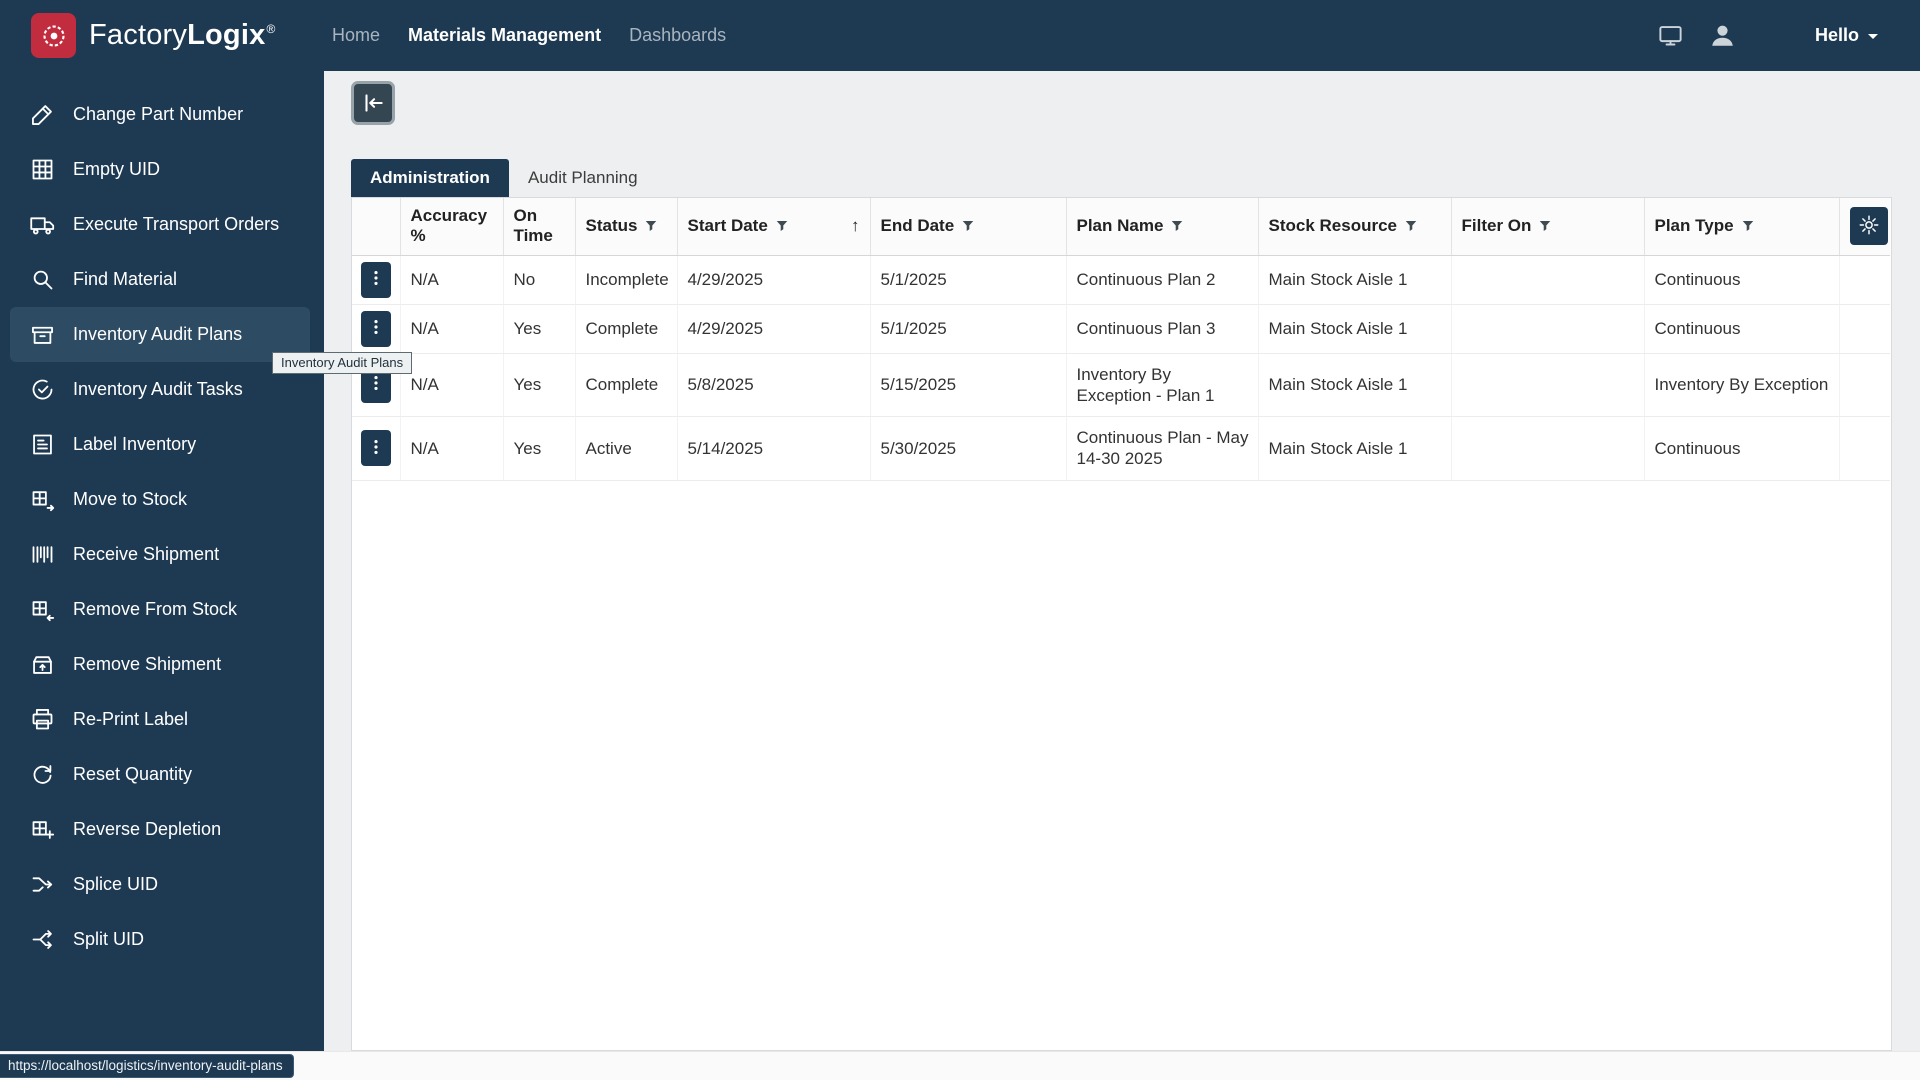 The height and width of the screenshot is (1080, 1920). I want to click on cell-plan-name: Continuous Plan 2, so click(1162, 280).